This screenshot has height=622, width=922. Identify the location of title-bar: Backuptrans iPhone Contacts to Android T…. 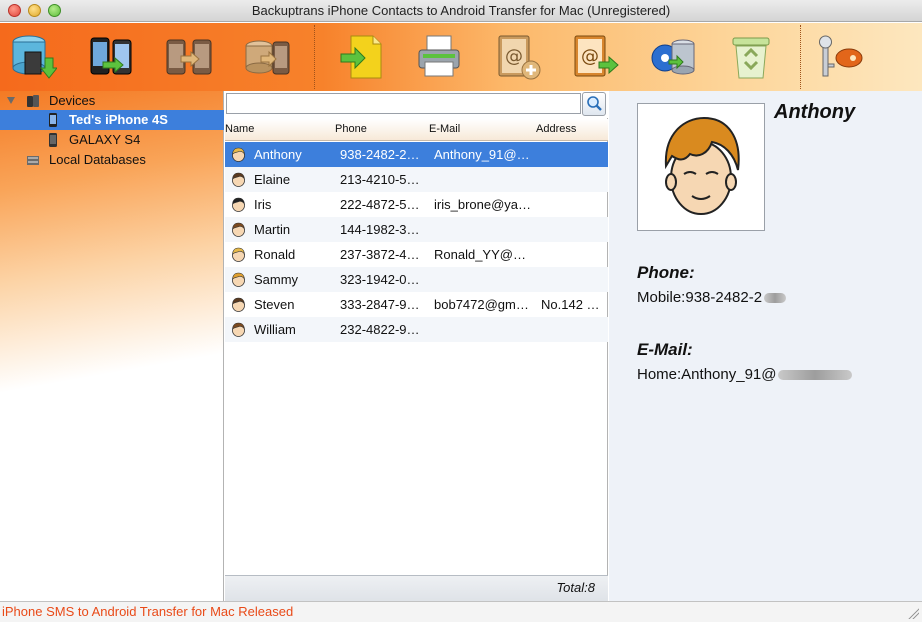
(461, 11).